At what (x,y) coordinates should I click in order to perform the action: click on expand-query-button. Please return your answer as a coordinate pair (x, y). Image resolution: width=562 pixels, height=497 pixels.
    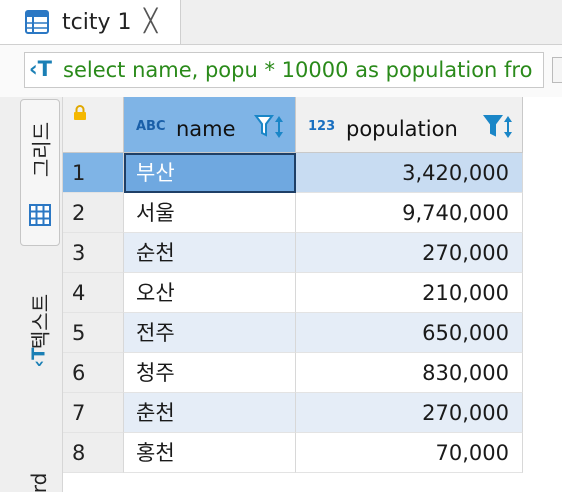
    Looking at the image, I should click on (557, 70).